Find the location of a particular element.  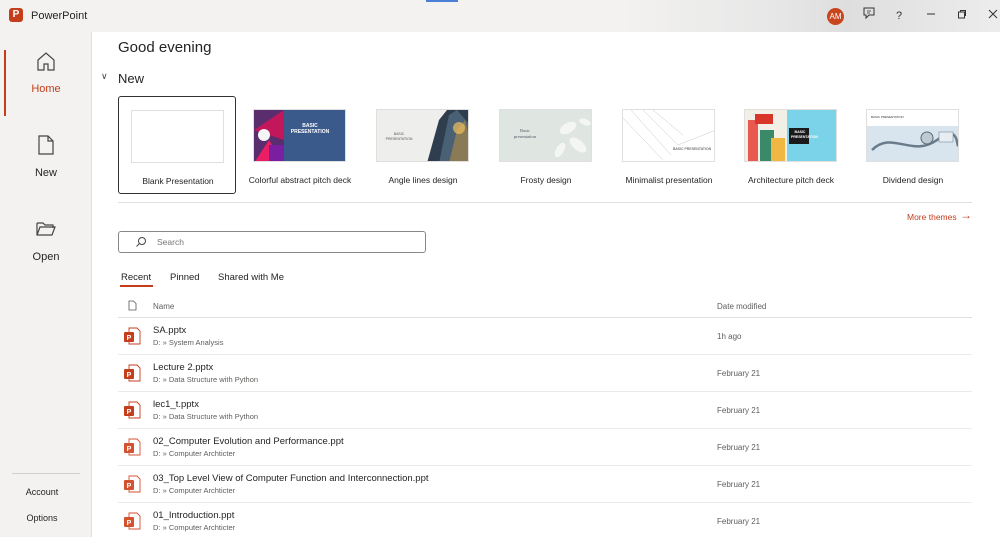

minimize-icon is located at coordinates (931, 16).